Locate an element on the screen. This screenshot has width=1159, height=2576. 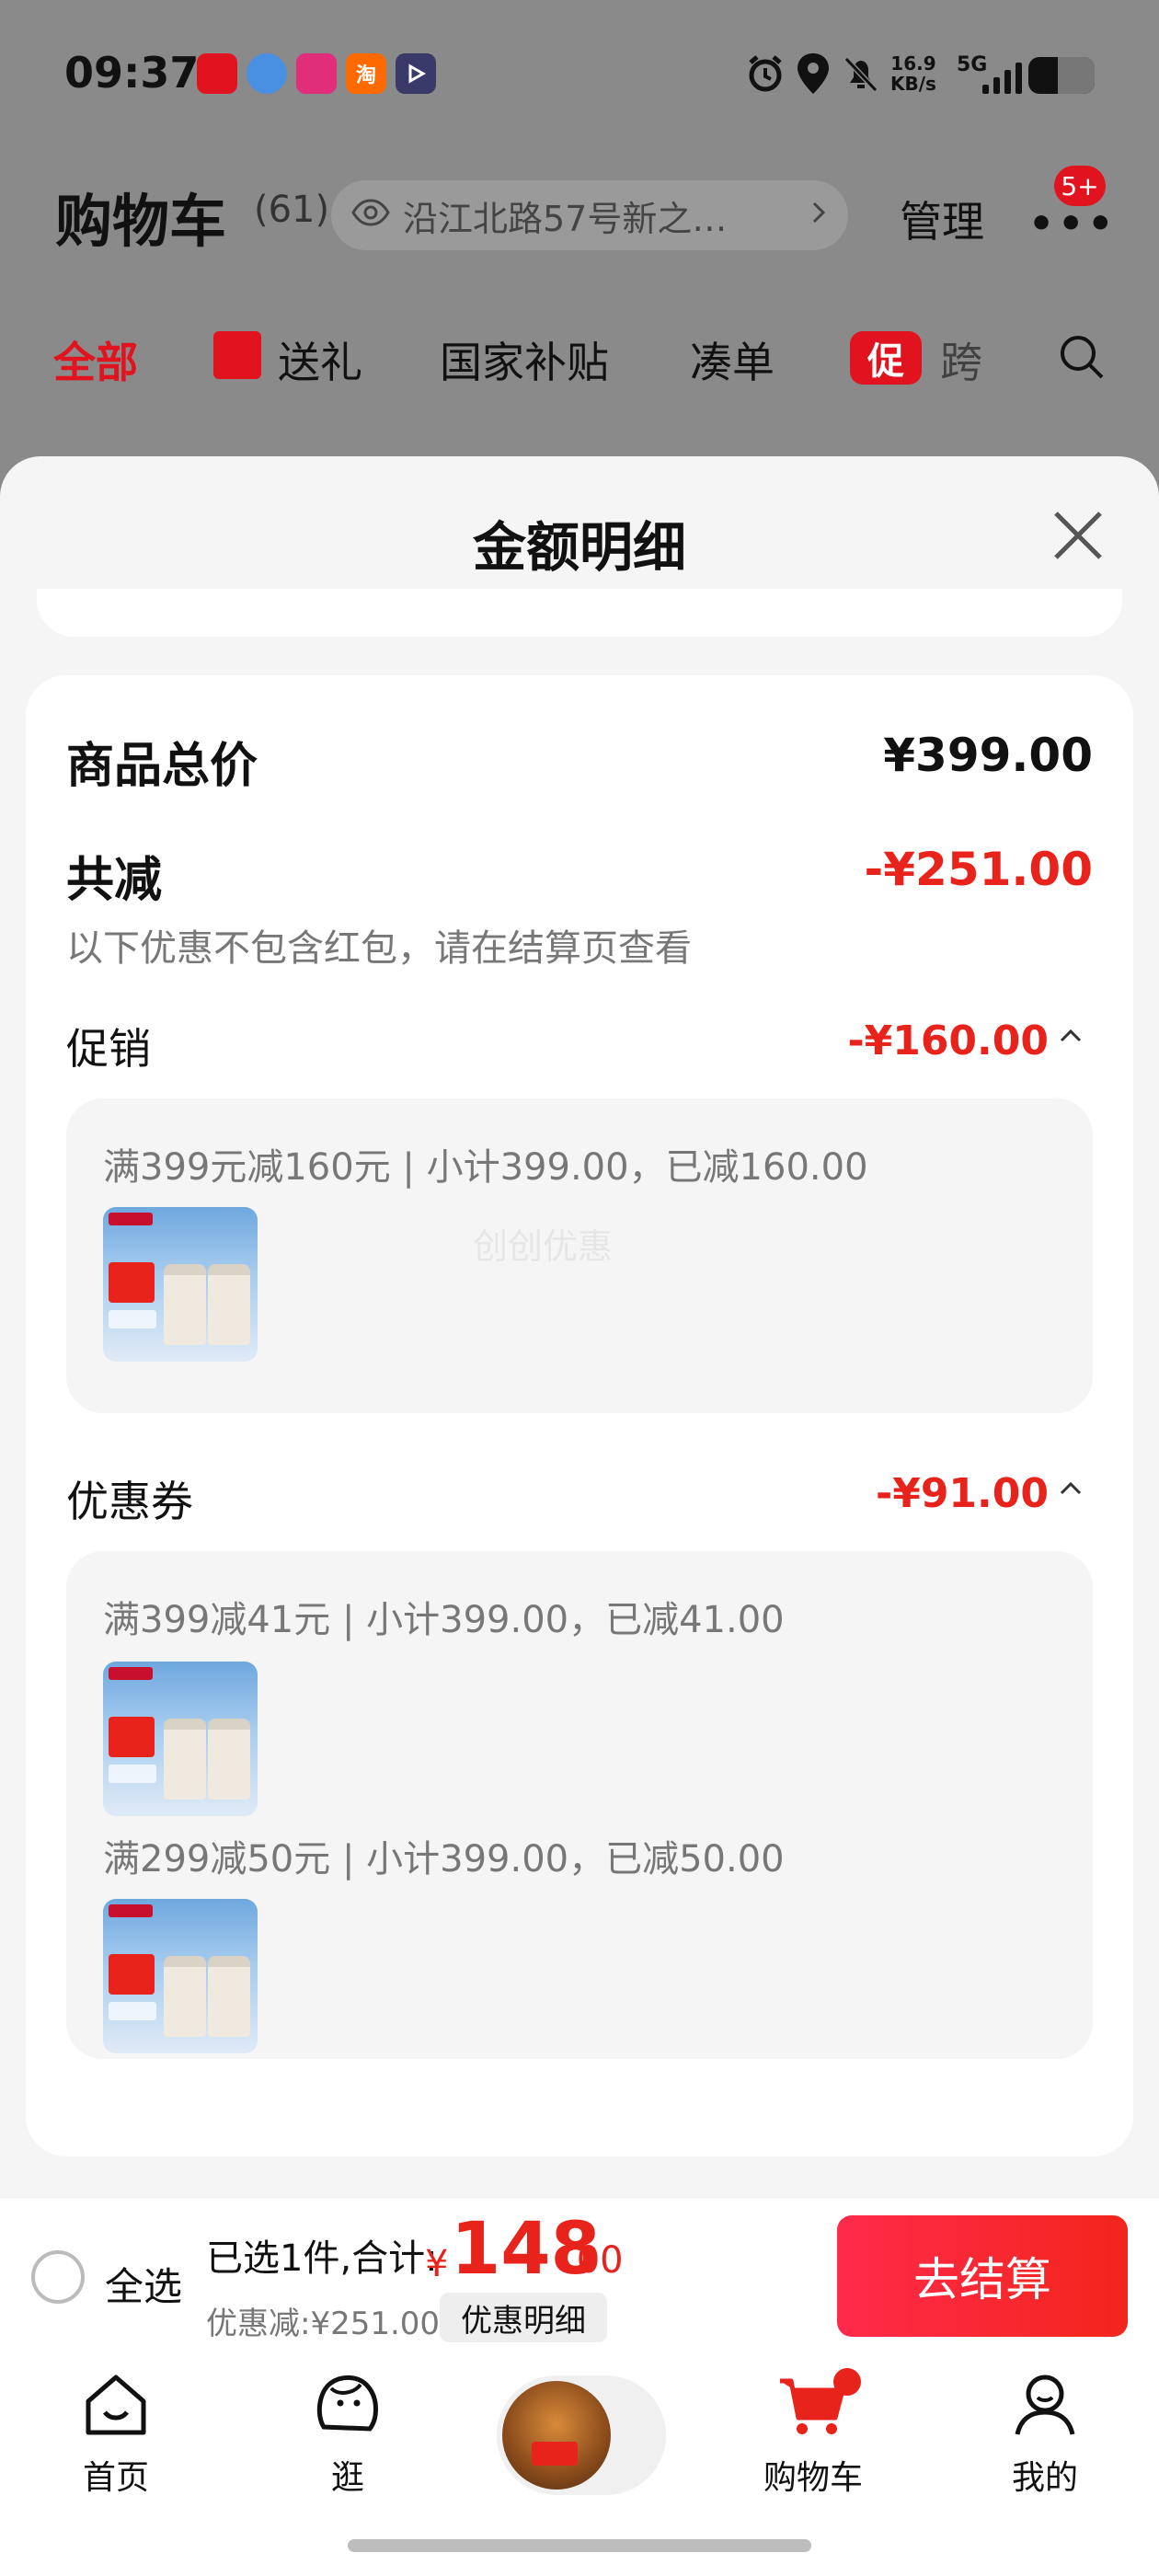
jd-app-icon is located at coordinates (217, 73).